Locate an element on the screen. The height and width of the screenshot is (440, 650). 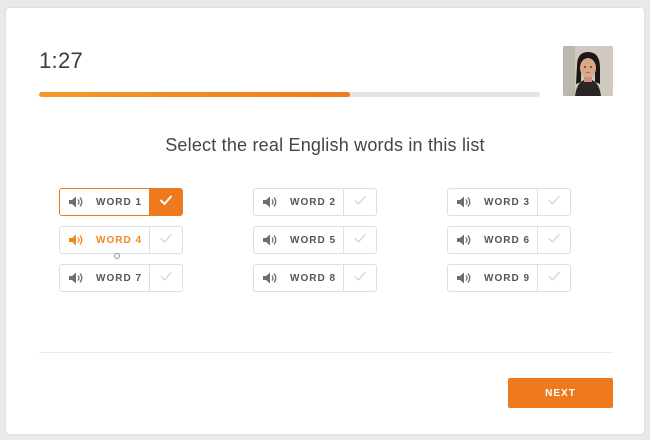
play-audio-button: WORD 7 is located at coordinates (104, 278).